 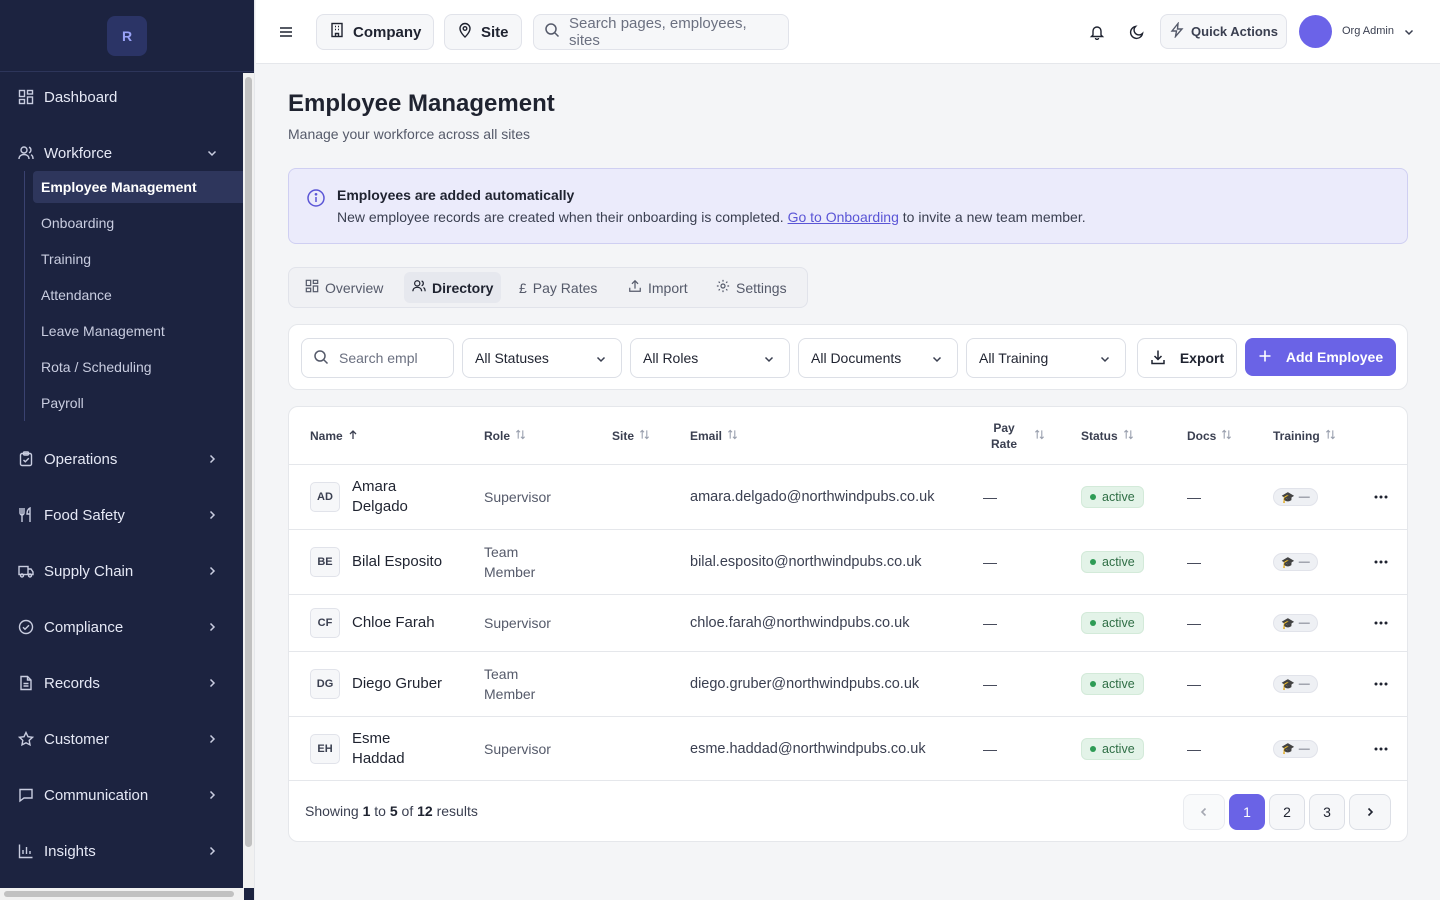 What do you see at coordinates (658, 287) in the screenshot?
I see `tab-import: Import` at bounding box center [658, 287].